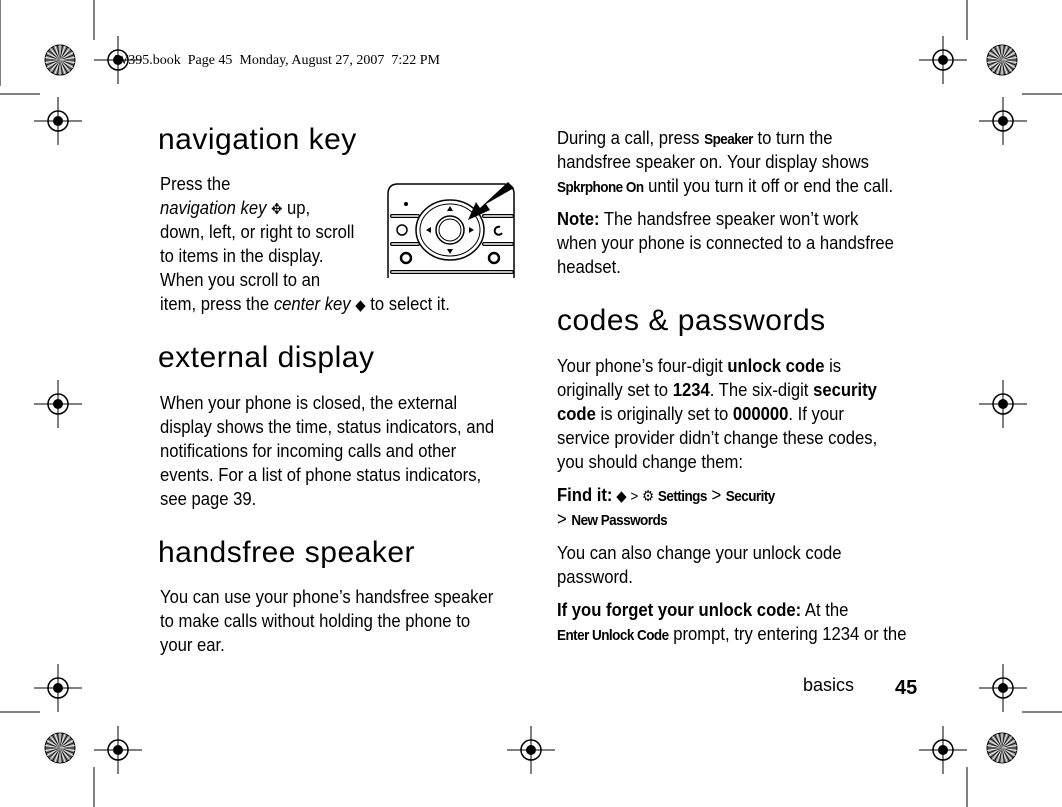  I want to click on text-run: handsfree speaker on. Your display shows, so click(713, 161).